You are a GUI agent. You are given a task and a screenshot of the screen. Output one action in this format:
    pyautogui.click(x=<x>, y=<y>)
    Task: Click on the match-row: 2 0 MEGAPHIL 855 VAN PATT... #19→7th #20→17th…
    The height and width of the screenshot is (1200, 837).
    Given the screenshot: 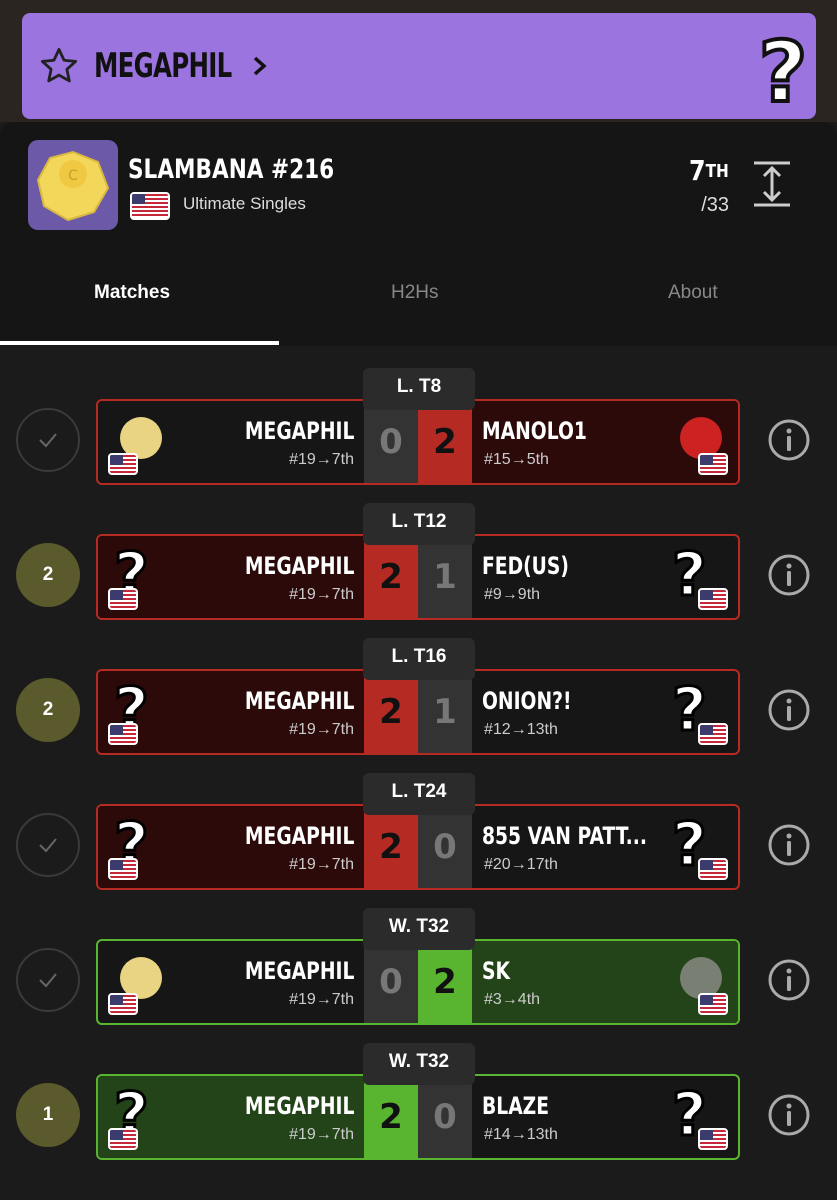 What is the action you would take?
    pyautogui.click(x=418, y=833)
    